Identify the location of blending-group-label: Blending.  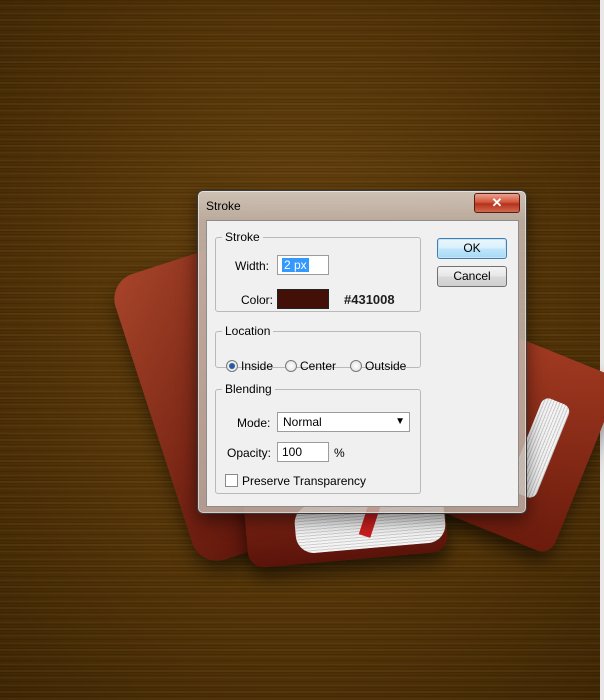
(248, 389).